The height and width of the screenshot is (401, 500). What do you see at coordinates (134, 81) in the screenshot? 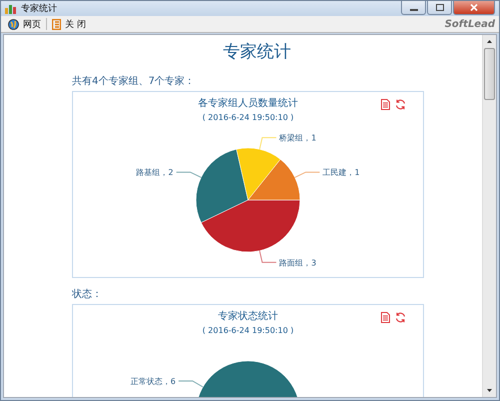
I see `section-heading: 共有4个专家组、7个专家：` at bounding box center [134, 81].